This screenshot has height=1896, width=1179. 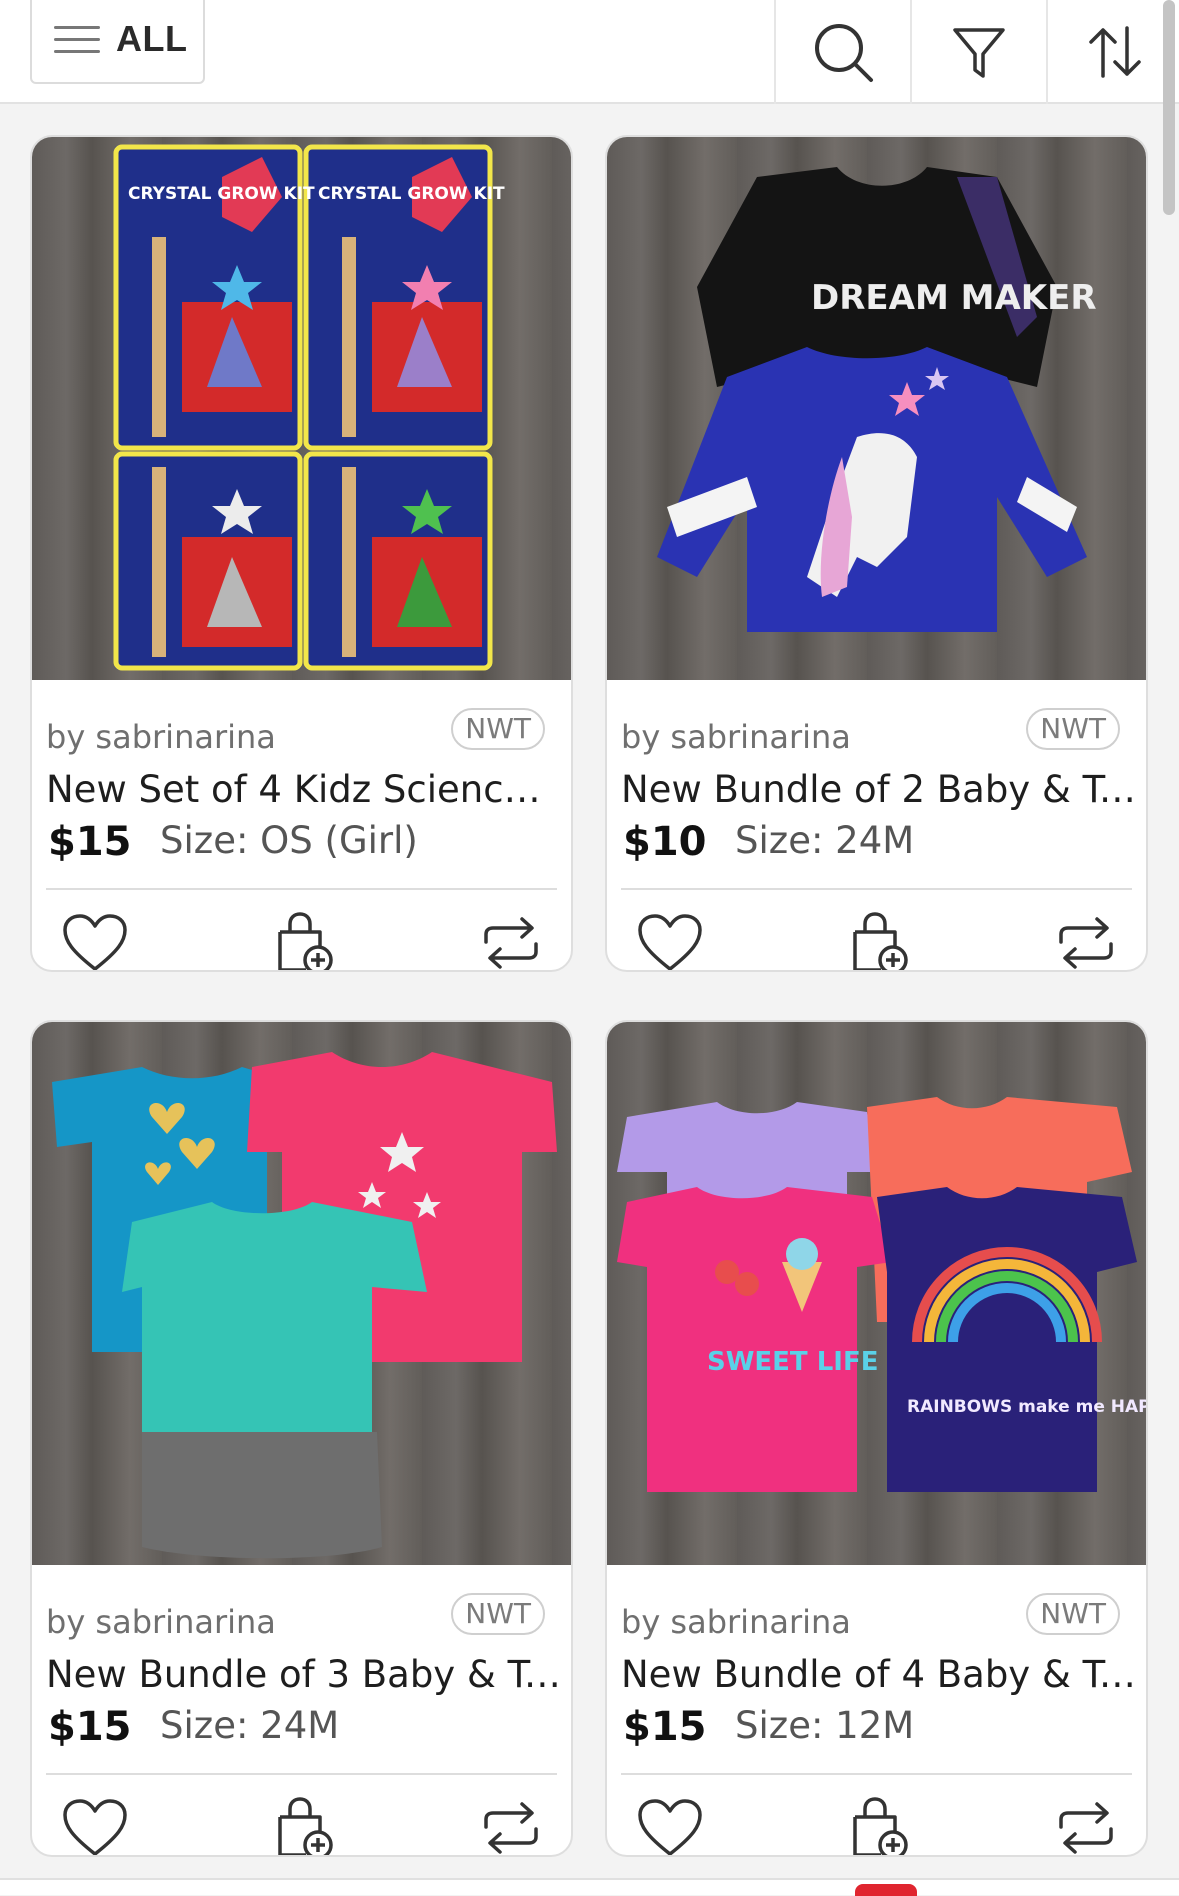 I want to click on filter-icon, so click(x=979, y=53).